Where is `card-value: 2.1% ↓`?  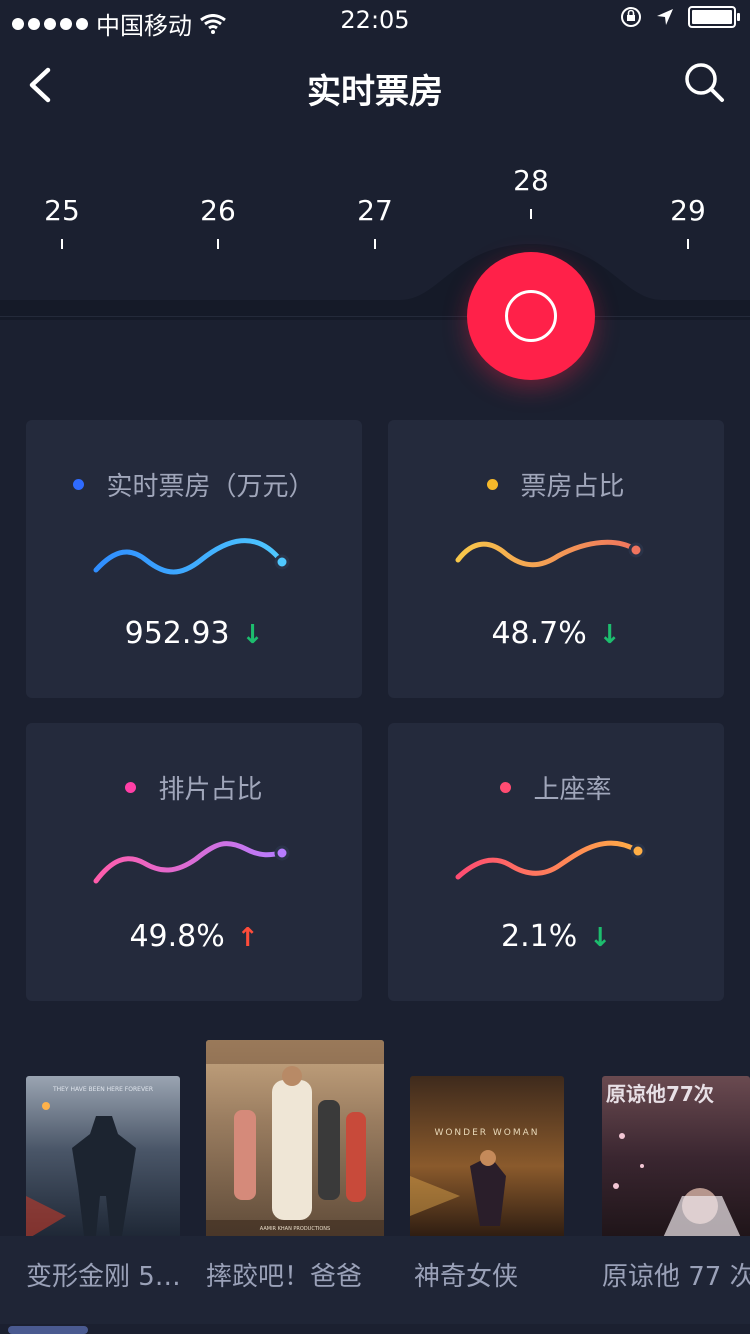 card-value: 2.1% ↓ is located at coordinates (556, 936).